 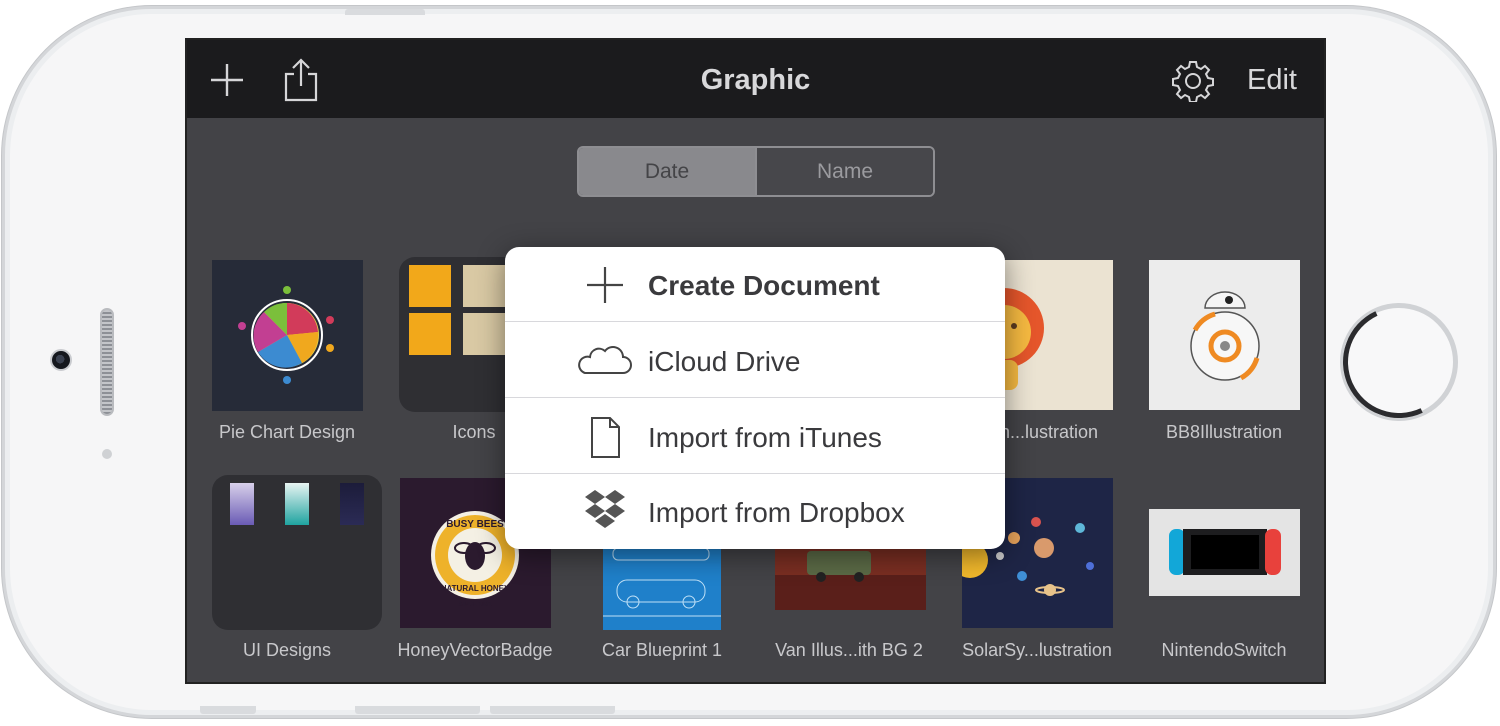 I want to click on cloud-icon, so click(x=605, y=360).